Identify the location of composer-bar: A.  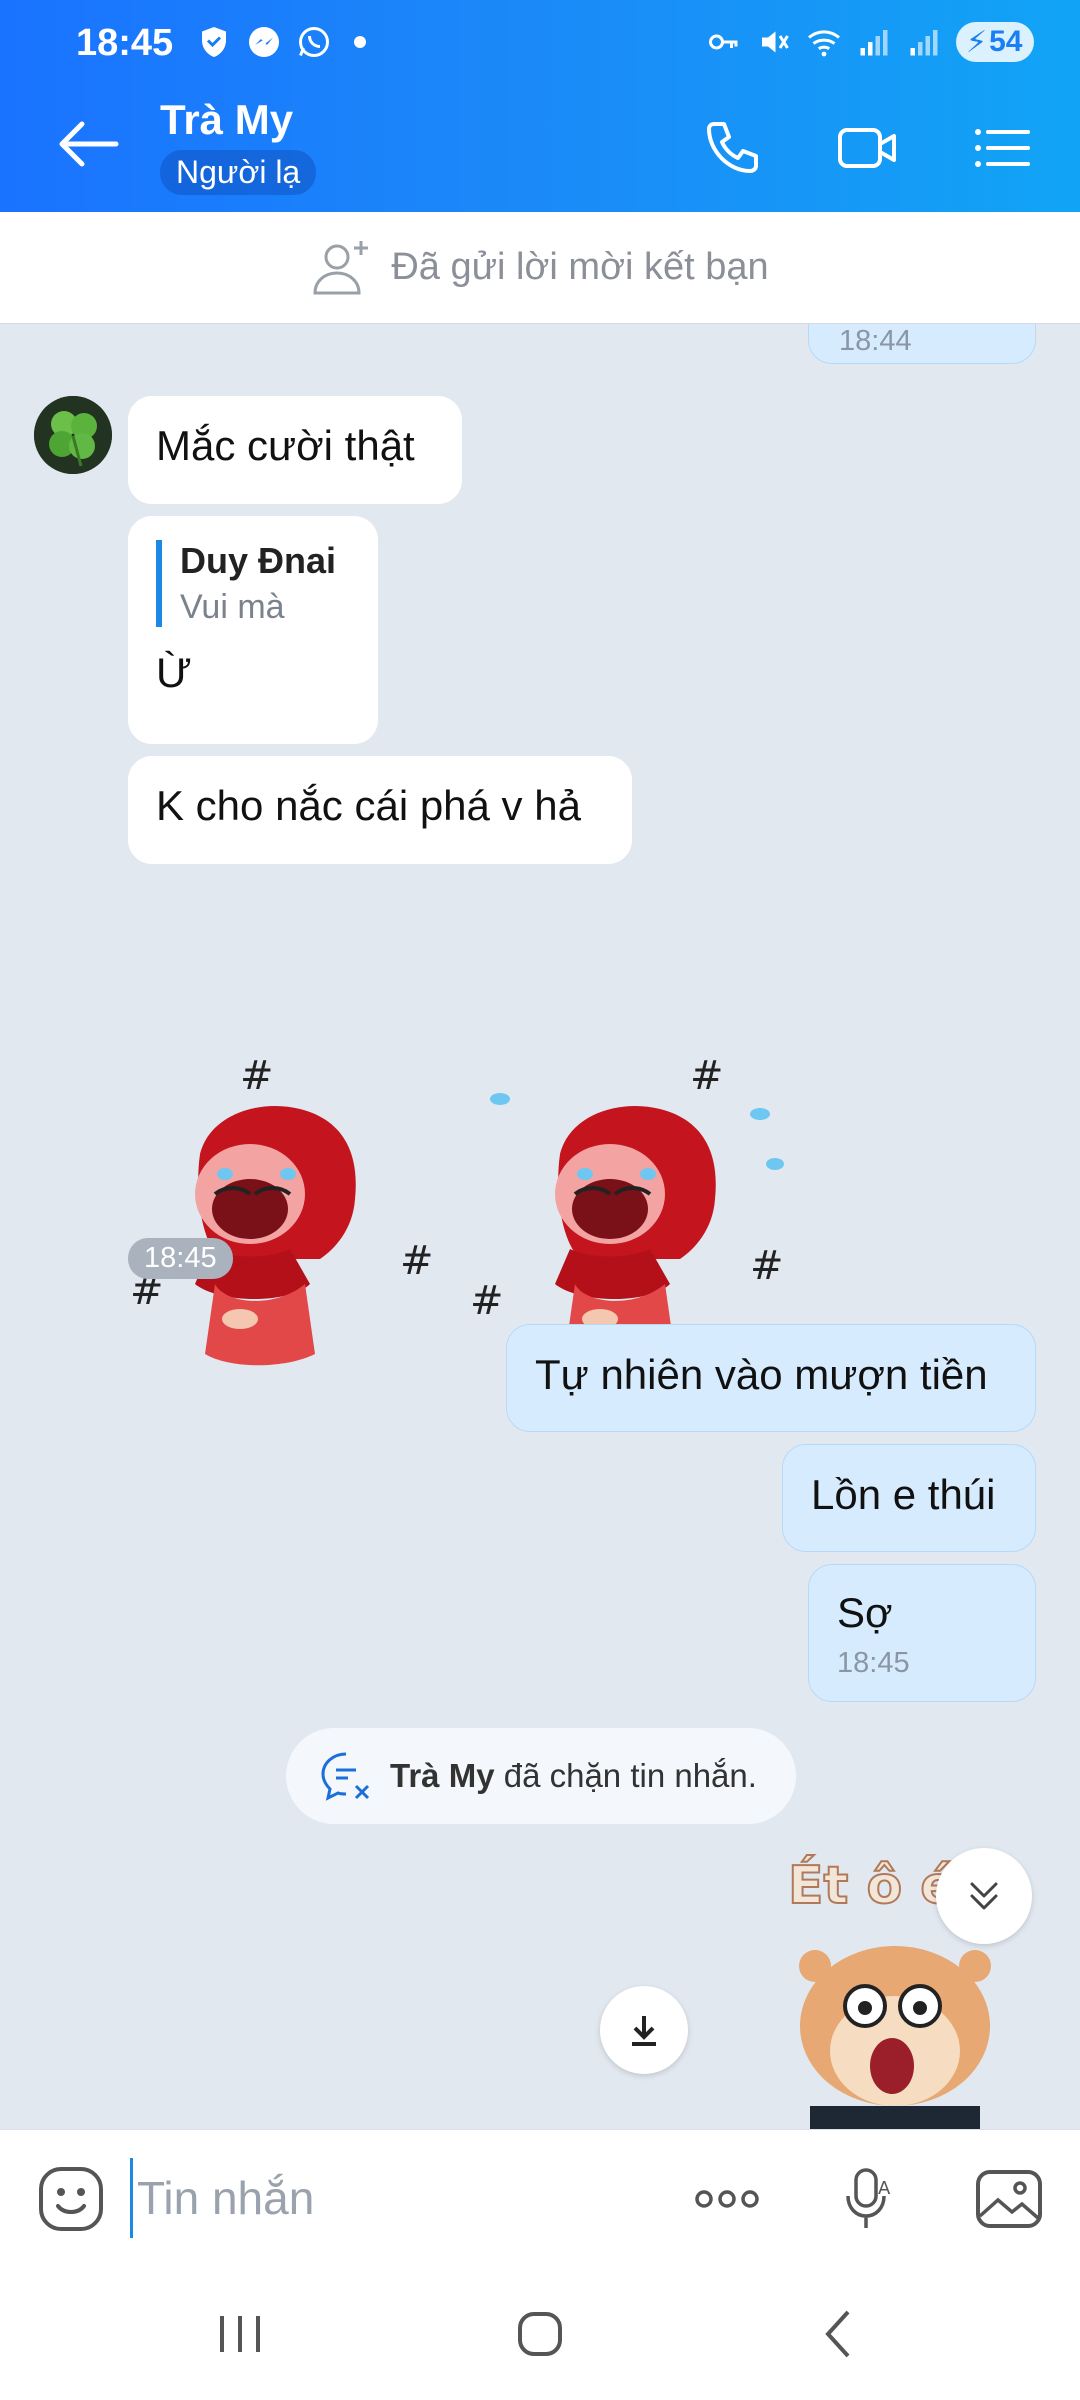
(540, 2197).